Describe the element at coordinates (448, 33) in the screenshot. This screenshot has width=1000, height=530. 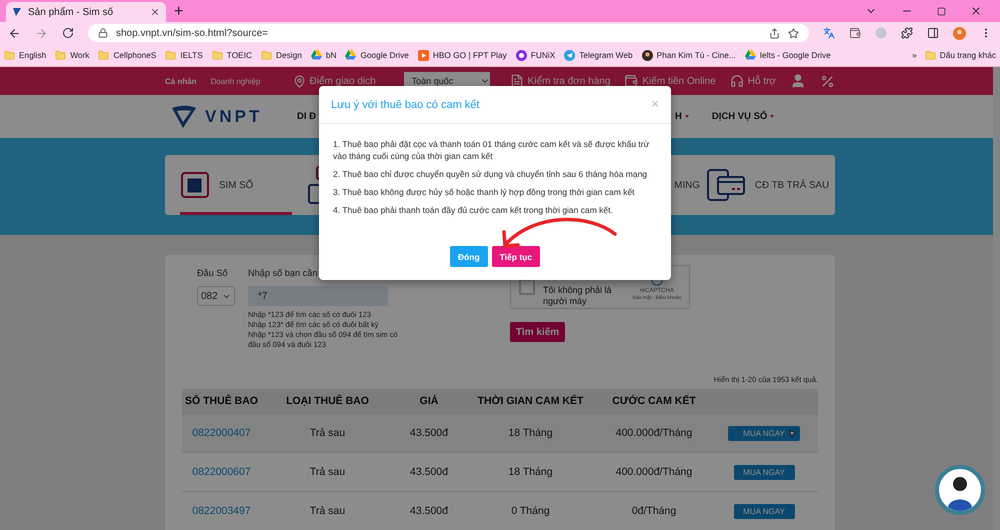
I see `address-bar: shop.vnpt.vn/sim-so.html?source=` at that location.